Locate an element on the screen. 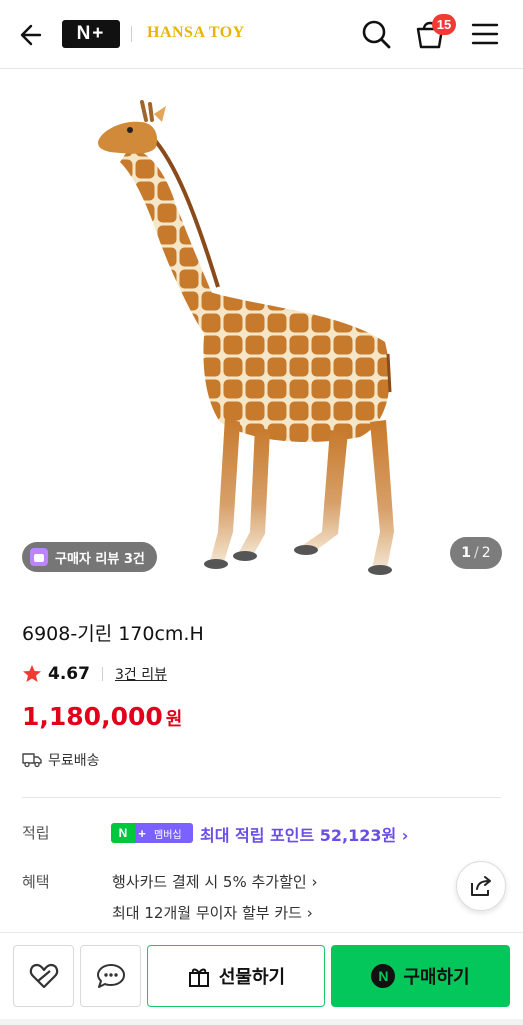 This screenshot has width=523, height=1025. buyer-review-badge: 구매자 리뷰 3건 is located at coordinates (89, 557).